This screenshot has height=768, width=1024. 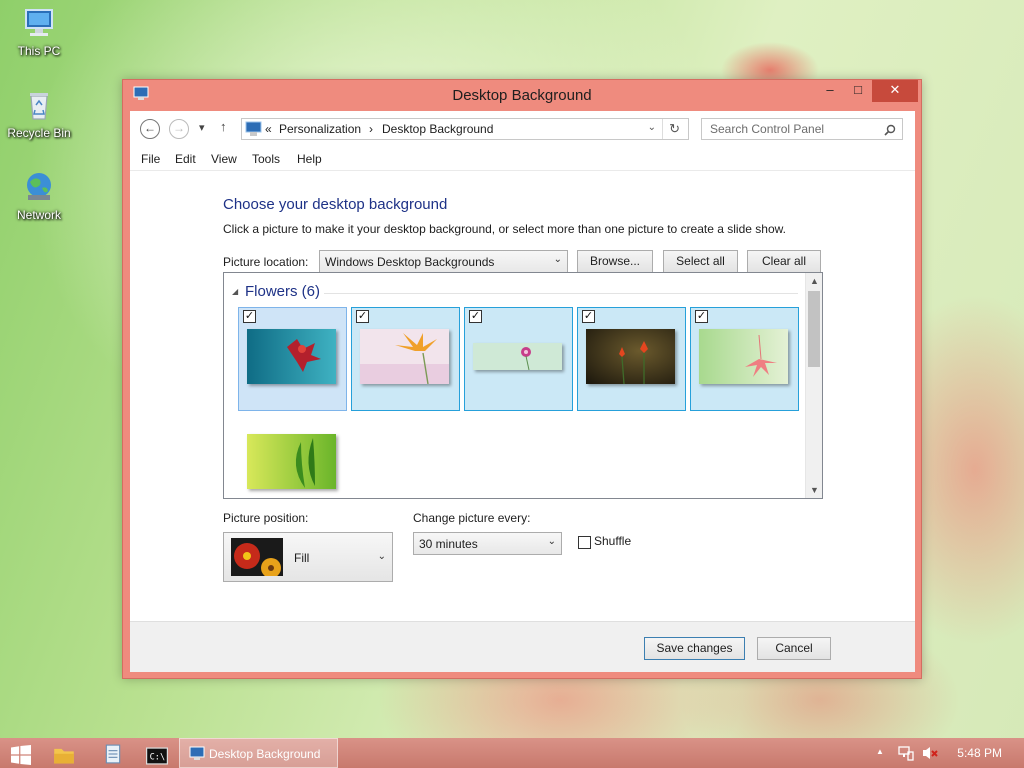 I want to click on desktop-icon-recycle-bin: Recycle Bin, so click(x=39, y=114).